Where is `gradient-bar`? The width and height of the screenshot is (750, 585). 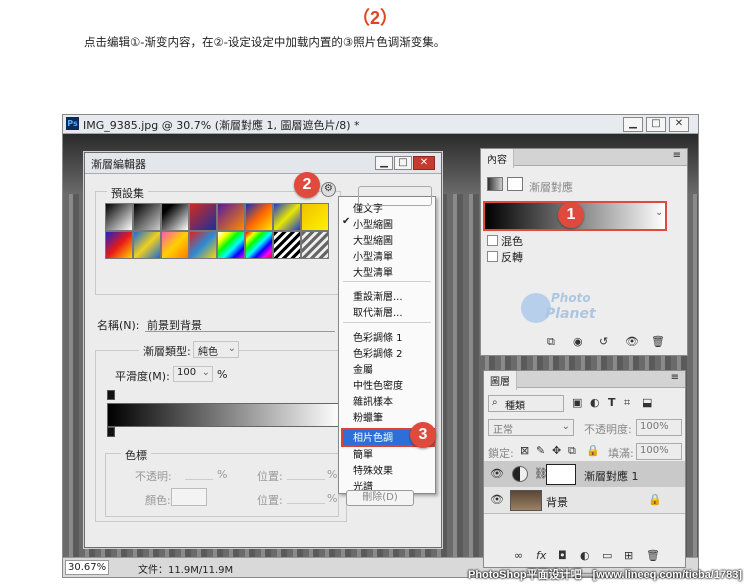
gradient-bar is located at coordinates (224, 415).